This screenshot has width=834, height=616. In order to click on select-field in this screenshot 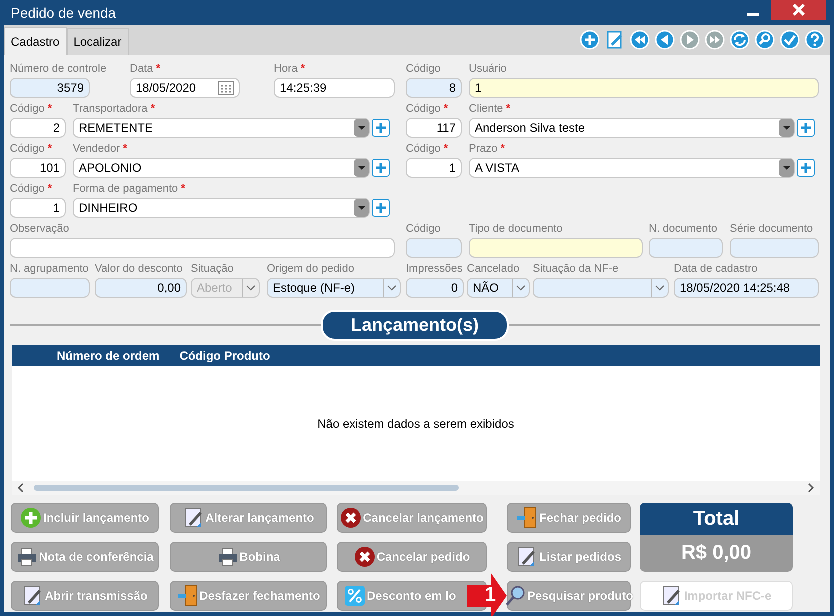, I will do `click(601, 288)`.